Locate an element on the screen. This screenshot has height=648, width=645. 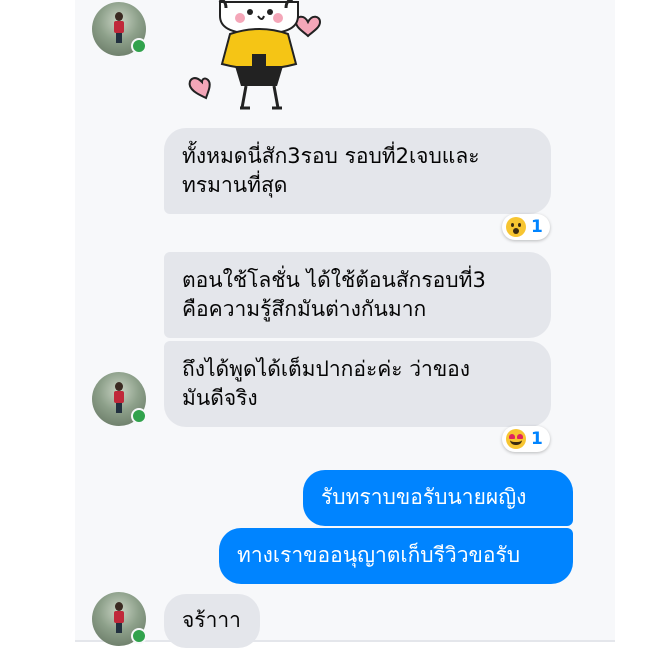
sticker-girl-hearts is located at coordinates (260, 56).